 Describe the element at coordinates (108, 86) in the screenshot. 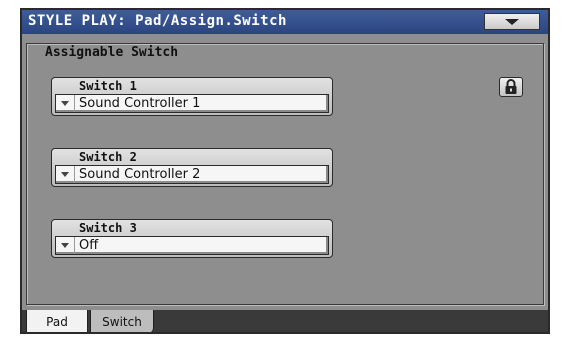

I see `switch-1-label: Switch 1` at that location.